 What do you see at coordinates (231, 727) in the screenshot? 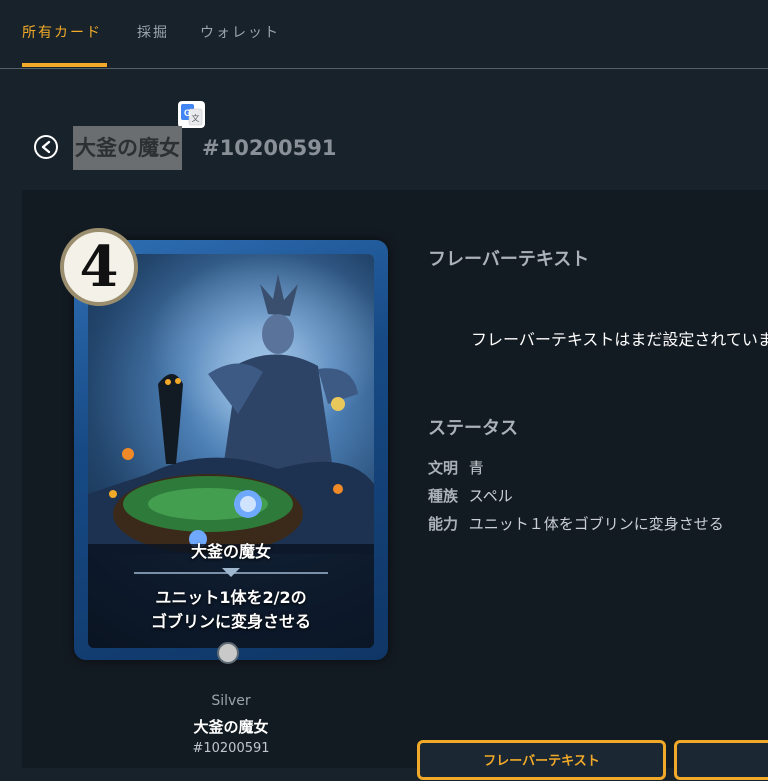
I see `card-name: 大釜の魔女` at bounding box center [231, 727].